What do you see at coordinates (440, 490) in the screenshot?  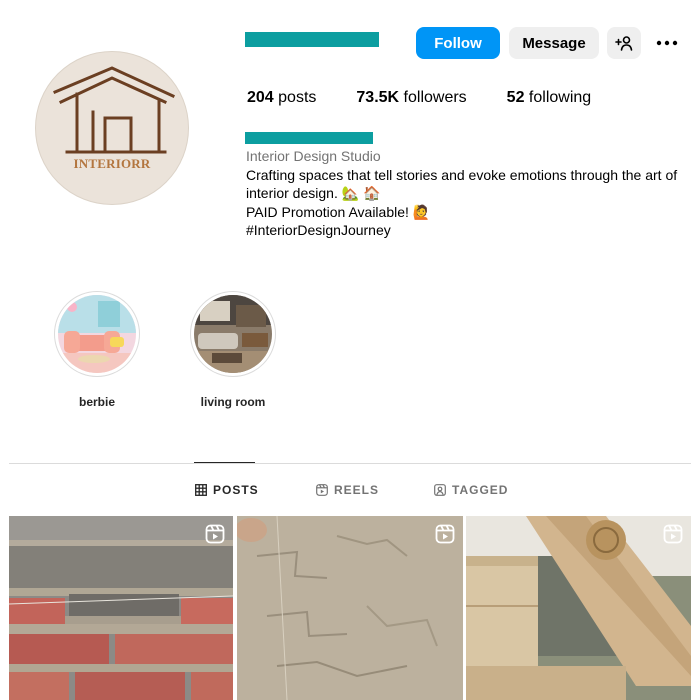 I see `tagged-icon` at bounding box center [440, 490].